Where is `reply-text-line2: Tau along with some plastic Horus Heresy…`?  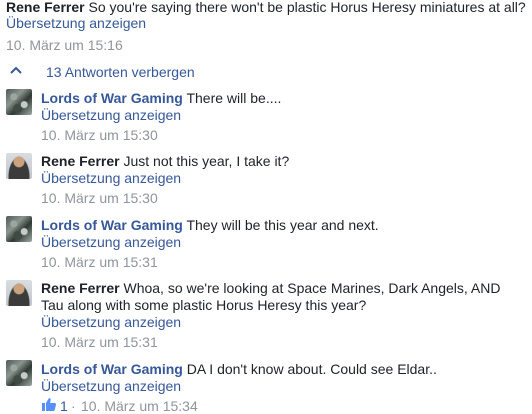
reply-text-line2: Tau along with some plastic Horus Heresy… is located at coordinates (204, 305).